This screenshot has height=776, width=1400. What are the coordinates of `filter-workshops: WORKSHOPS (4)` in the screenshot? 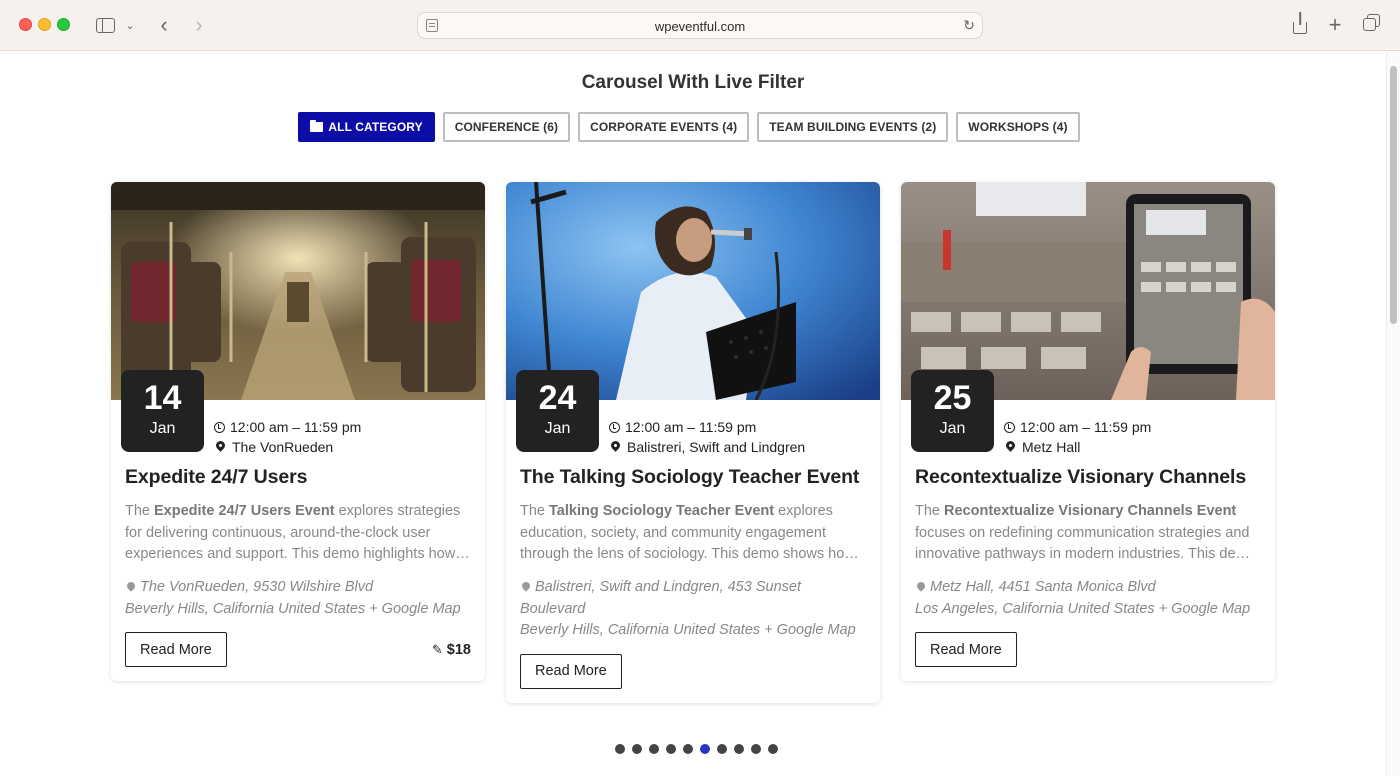 It's located at (1018, 127).